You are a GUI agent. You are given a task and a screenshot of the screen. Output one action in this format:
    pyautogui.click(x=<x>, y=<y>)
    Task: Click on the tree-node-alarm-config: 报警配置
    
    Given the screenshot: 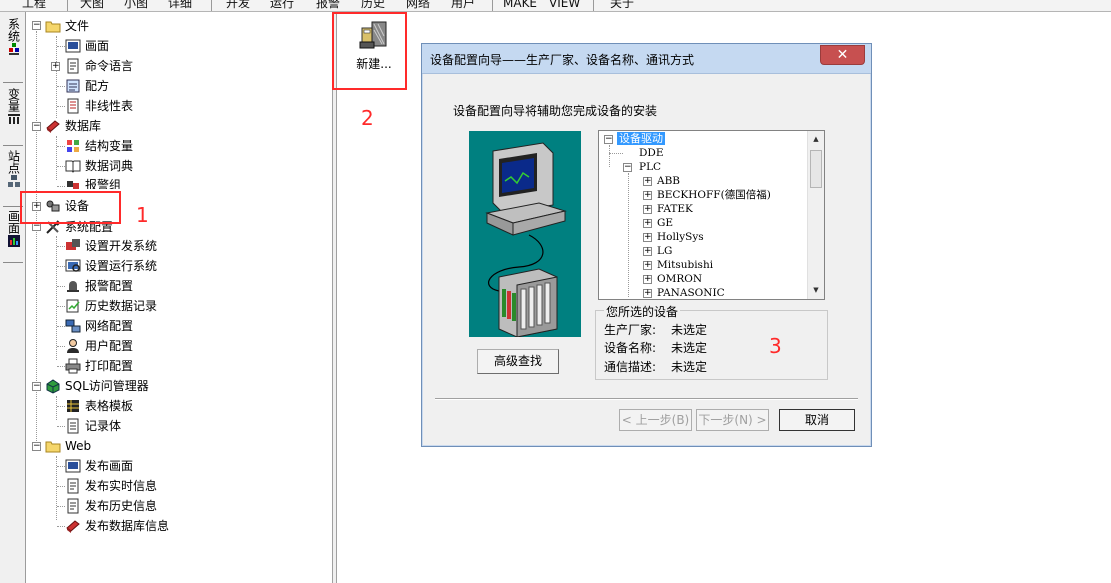 What is the action you would take?
    pyautogui.click(x=99, y=286)
    